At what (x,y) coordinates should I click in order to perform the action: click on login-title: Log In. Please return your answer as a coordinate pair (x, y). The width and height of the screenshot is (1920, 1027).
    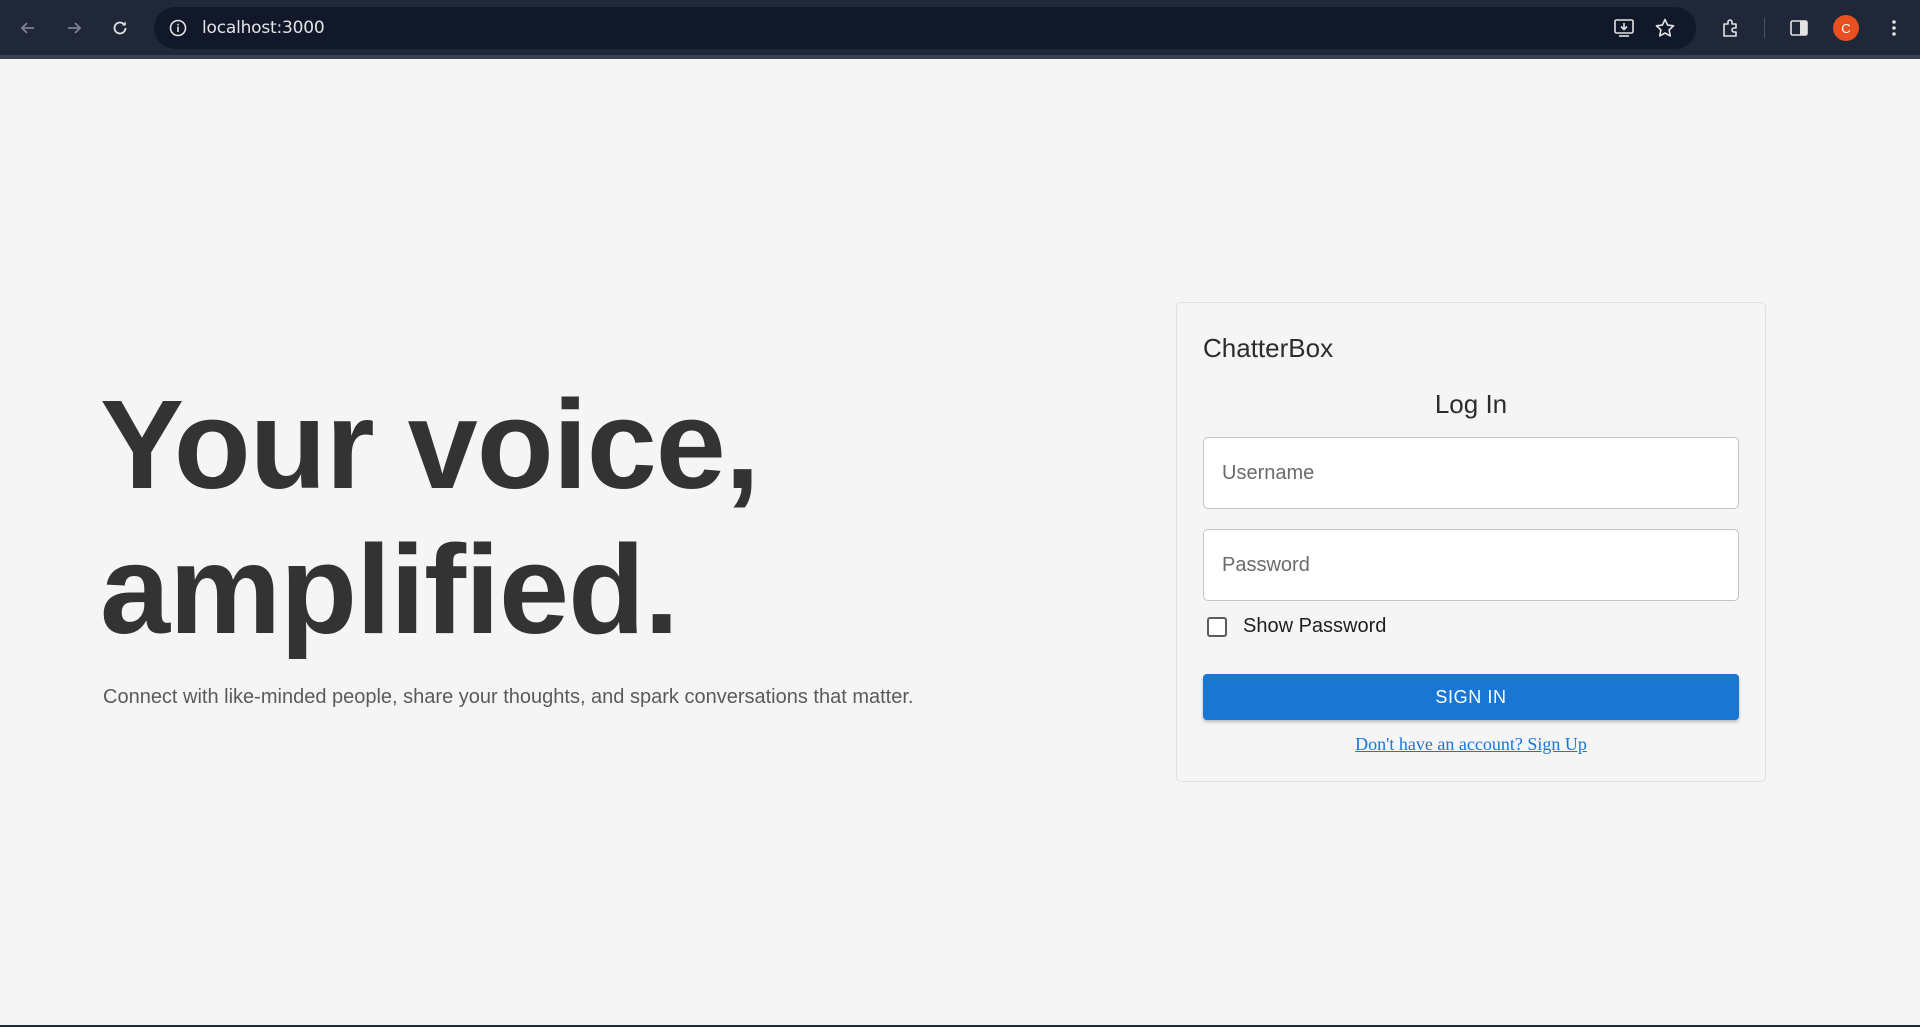
    Looking at the image, I should click on (1471, 404).